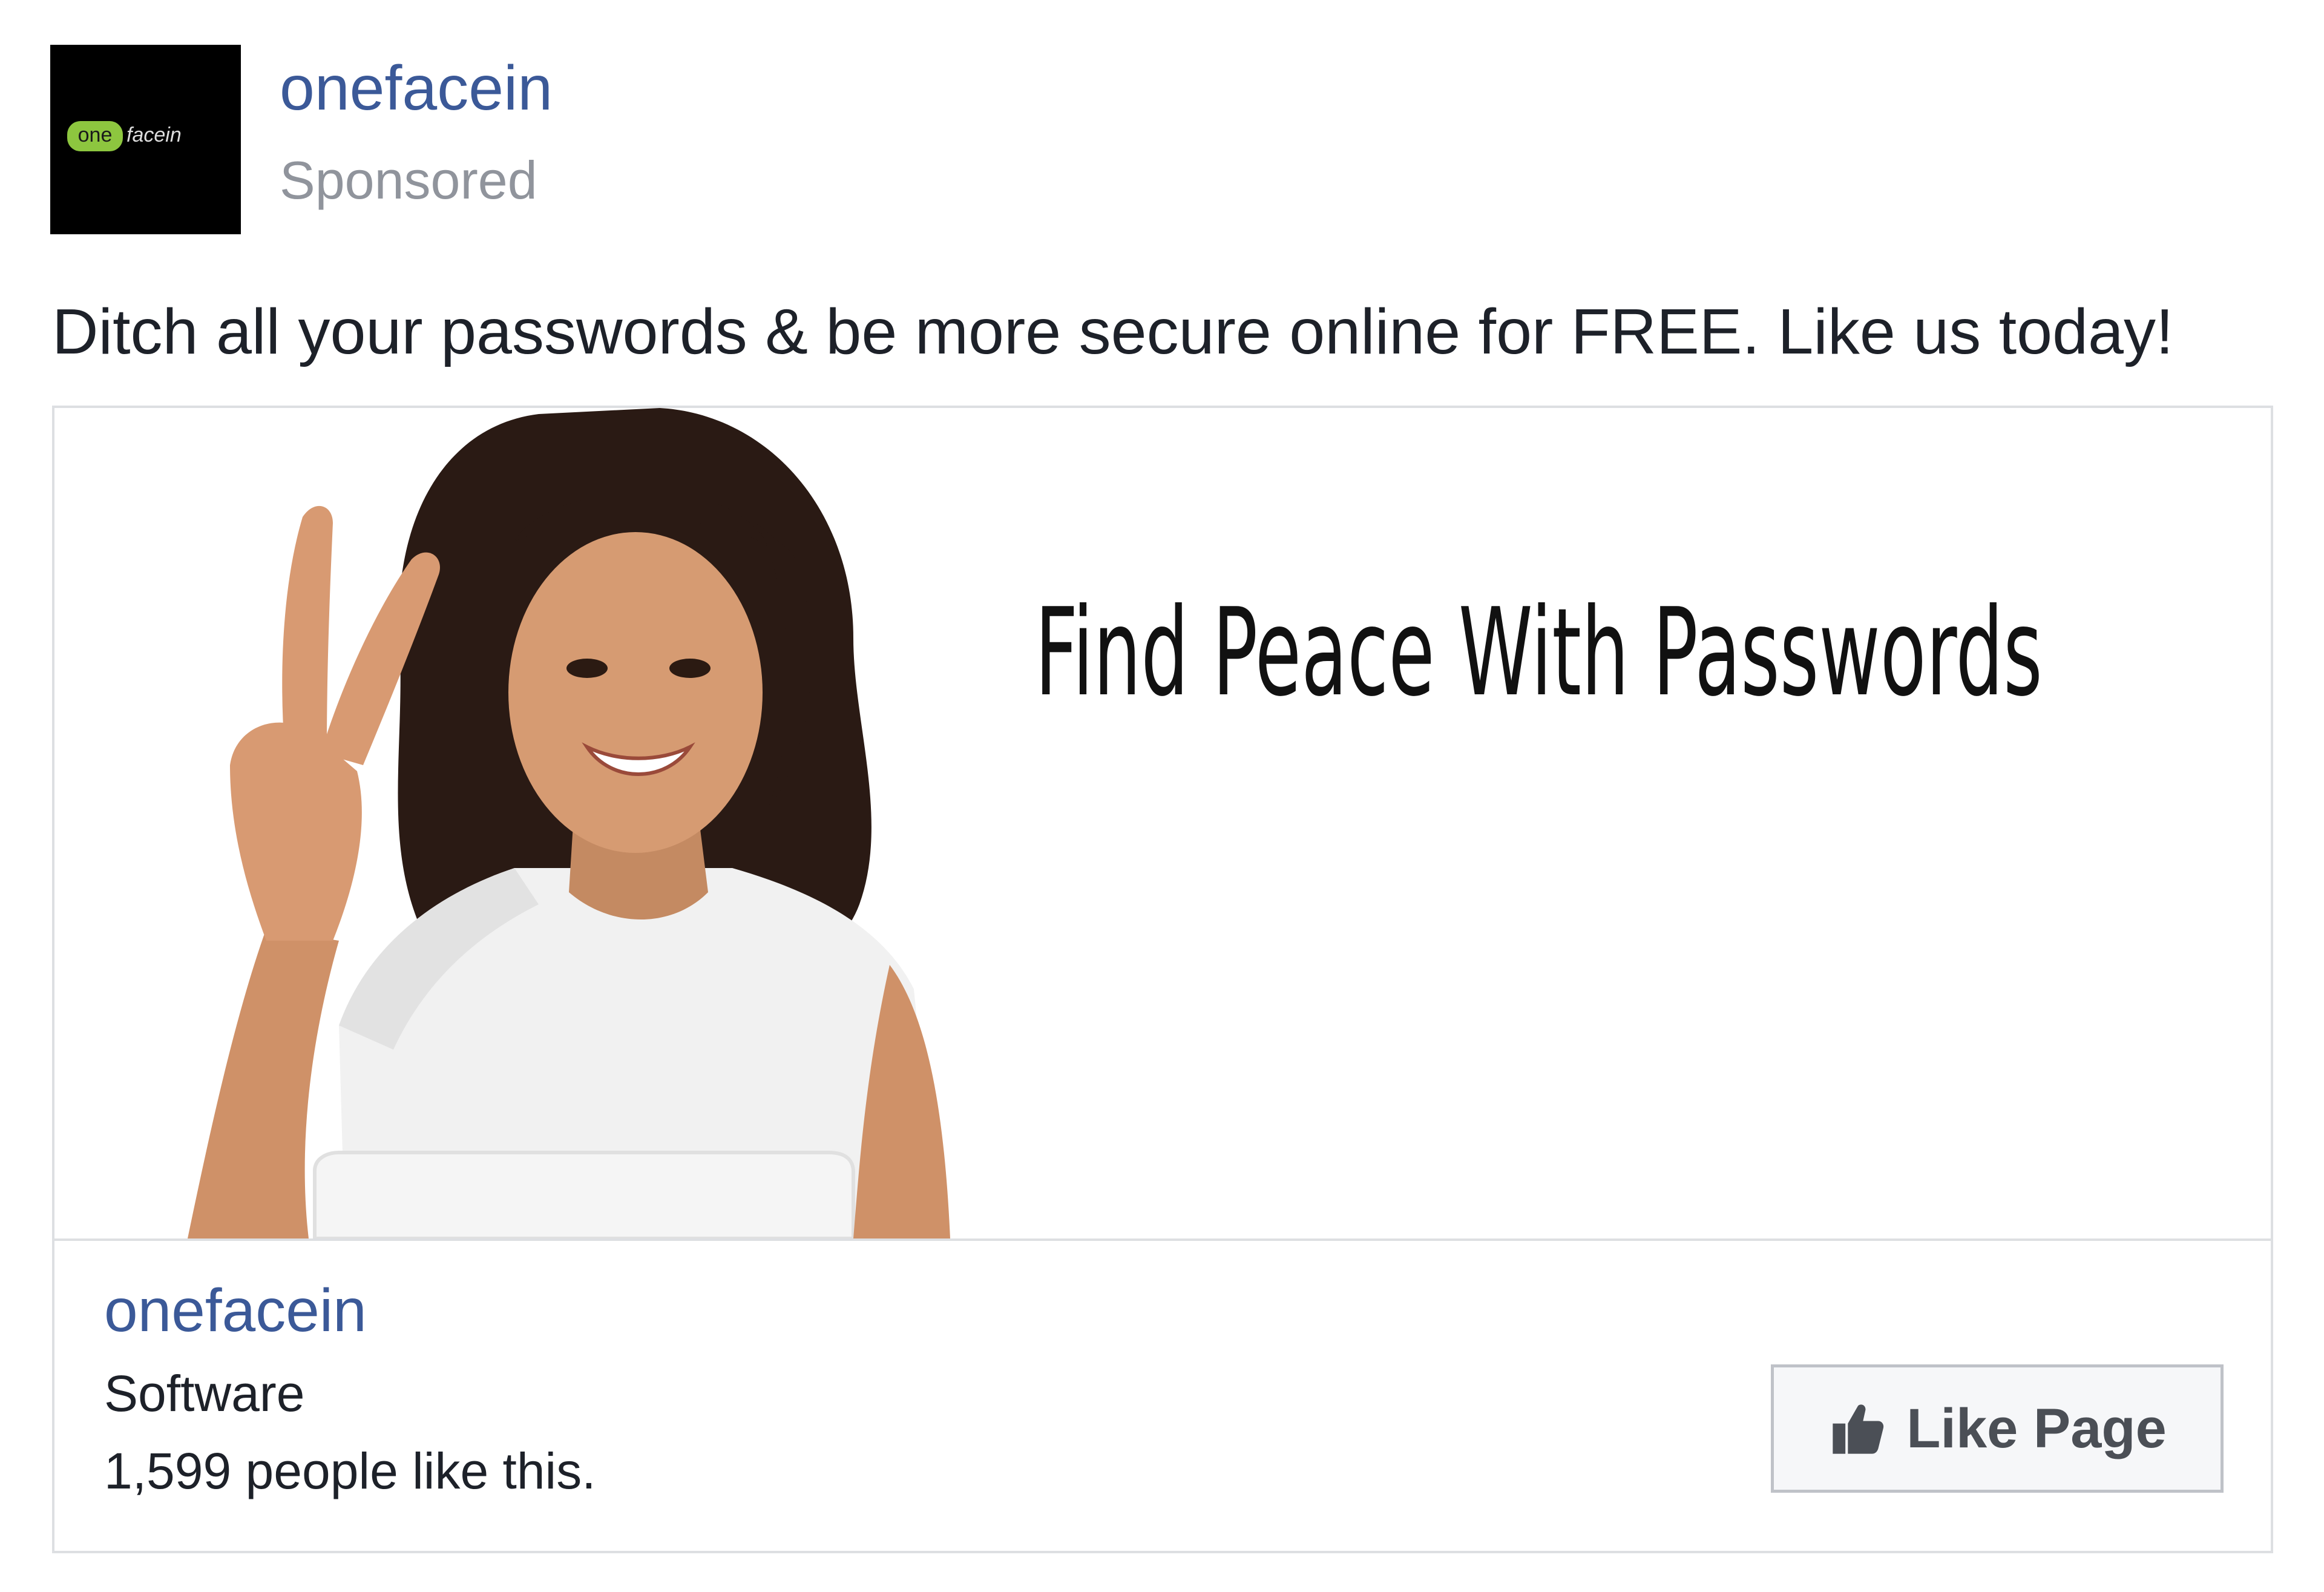 This screenshot has width=2324, height=1592. What do you see at coordinates (2036, 1428) in the screenshot?
I see `like-page-label: Like Page` at bounding box center [2036, 1428].